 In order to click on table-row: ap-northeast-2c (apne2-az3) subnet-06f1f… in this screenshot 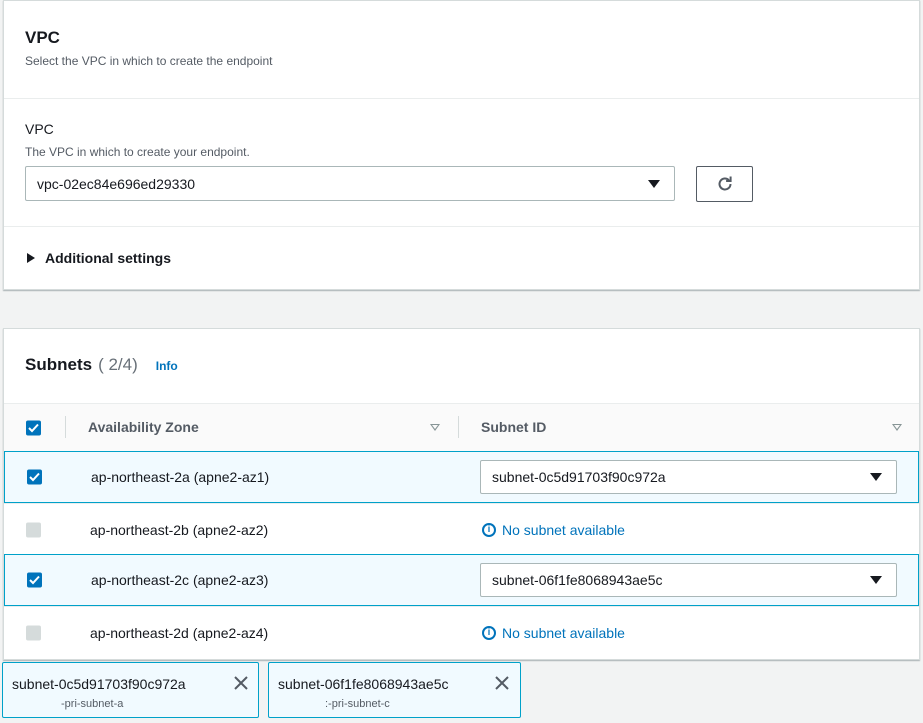, I will do `click(461, 580)`.